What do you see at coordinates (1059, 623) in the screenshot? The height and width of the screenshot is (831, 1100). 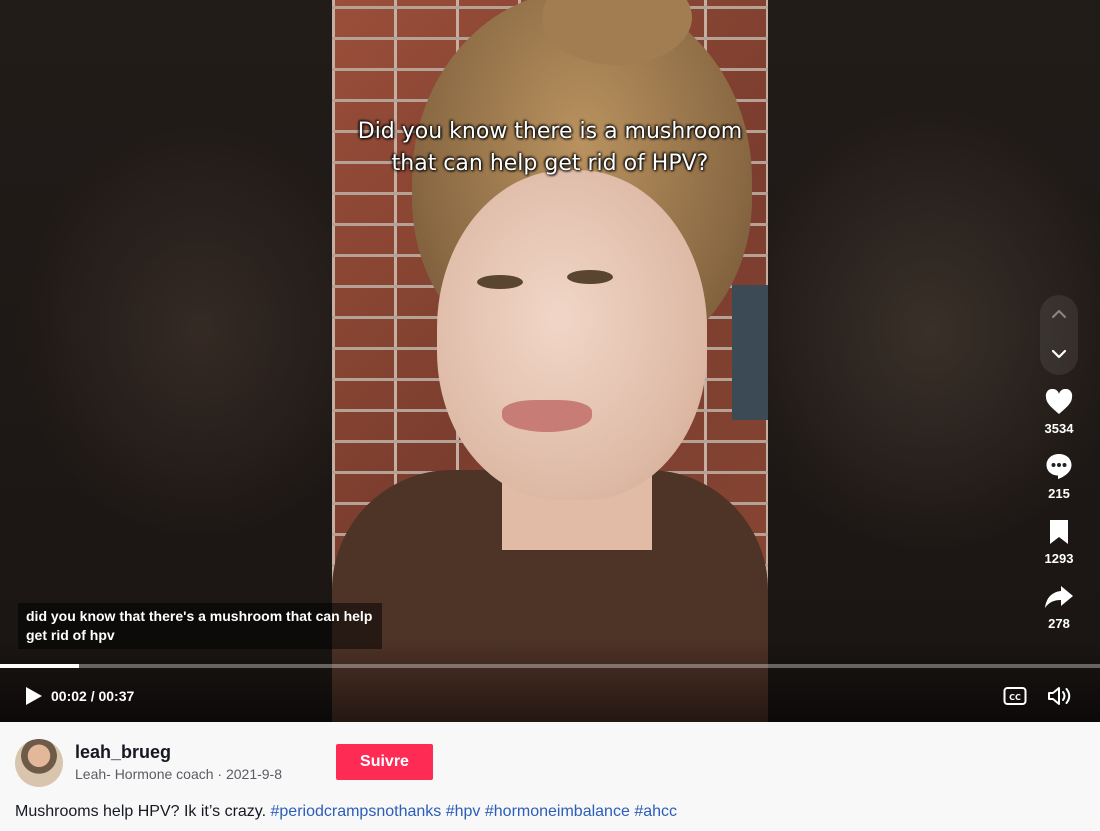 I see `share-count: 278` at bounding box center [1059, 623].